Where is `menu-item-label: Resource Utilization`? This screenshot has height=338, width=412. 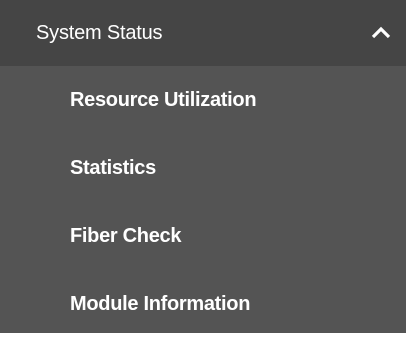 menu-item-label: Resource Utilization is located at coordinates (163, 100).